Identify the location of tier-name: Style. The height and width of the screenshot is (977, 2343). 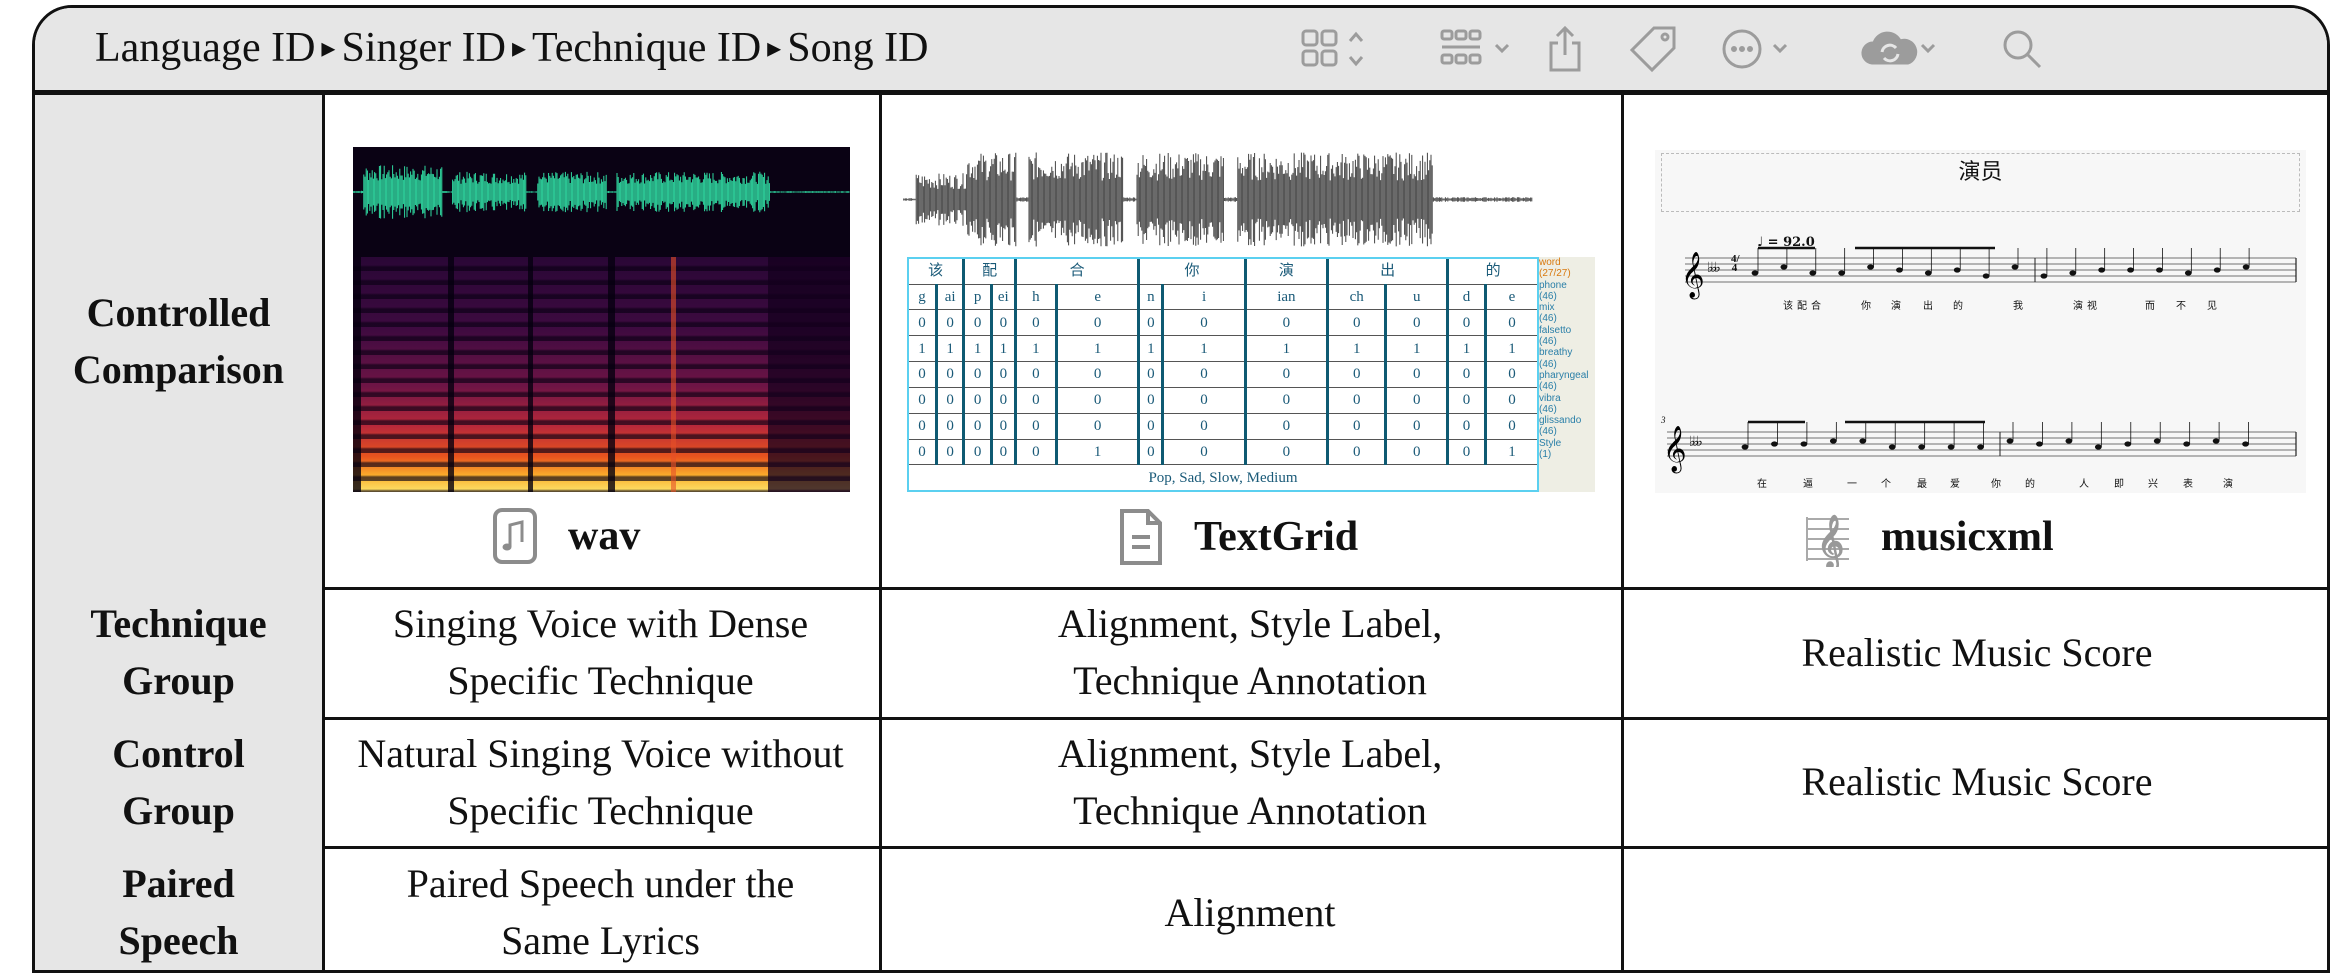
(1567, 443).